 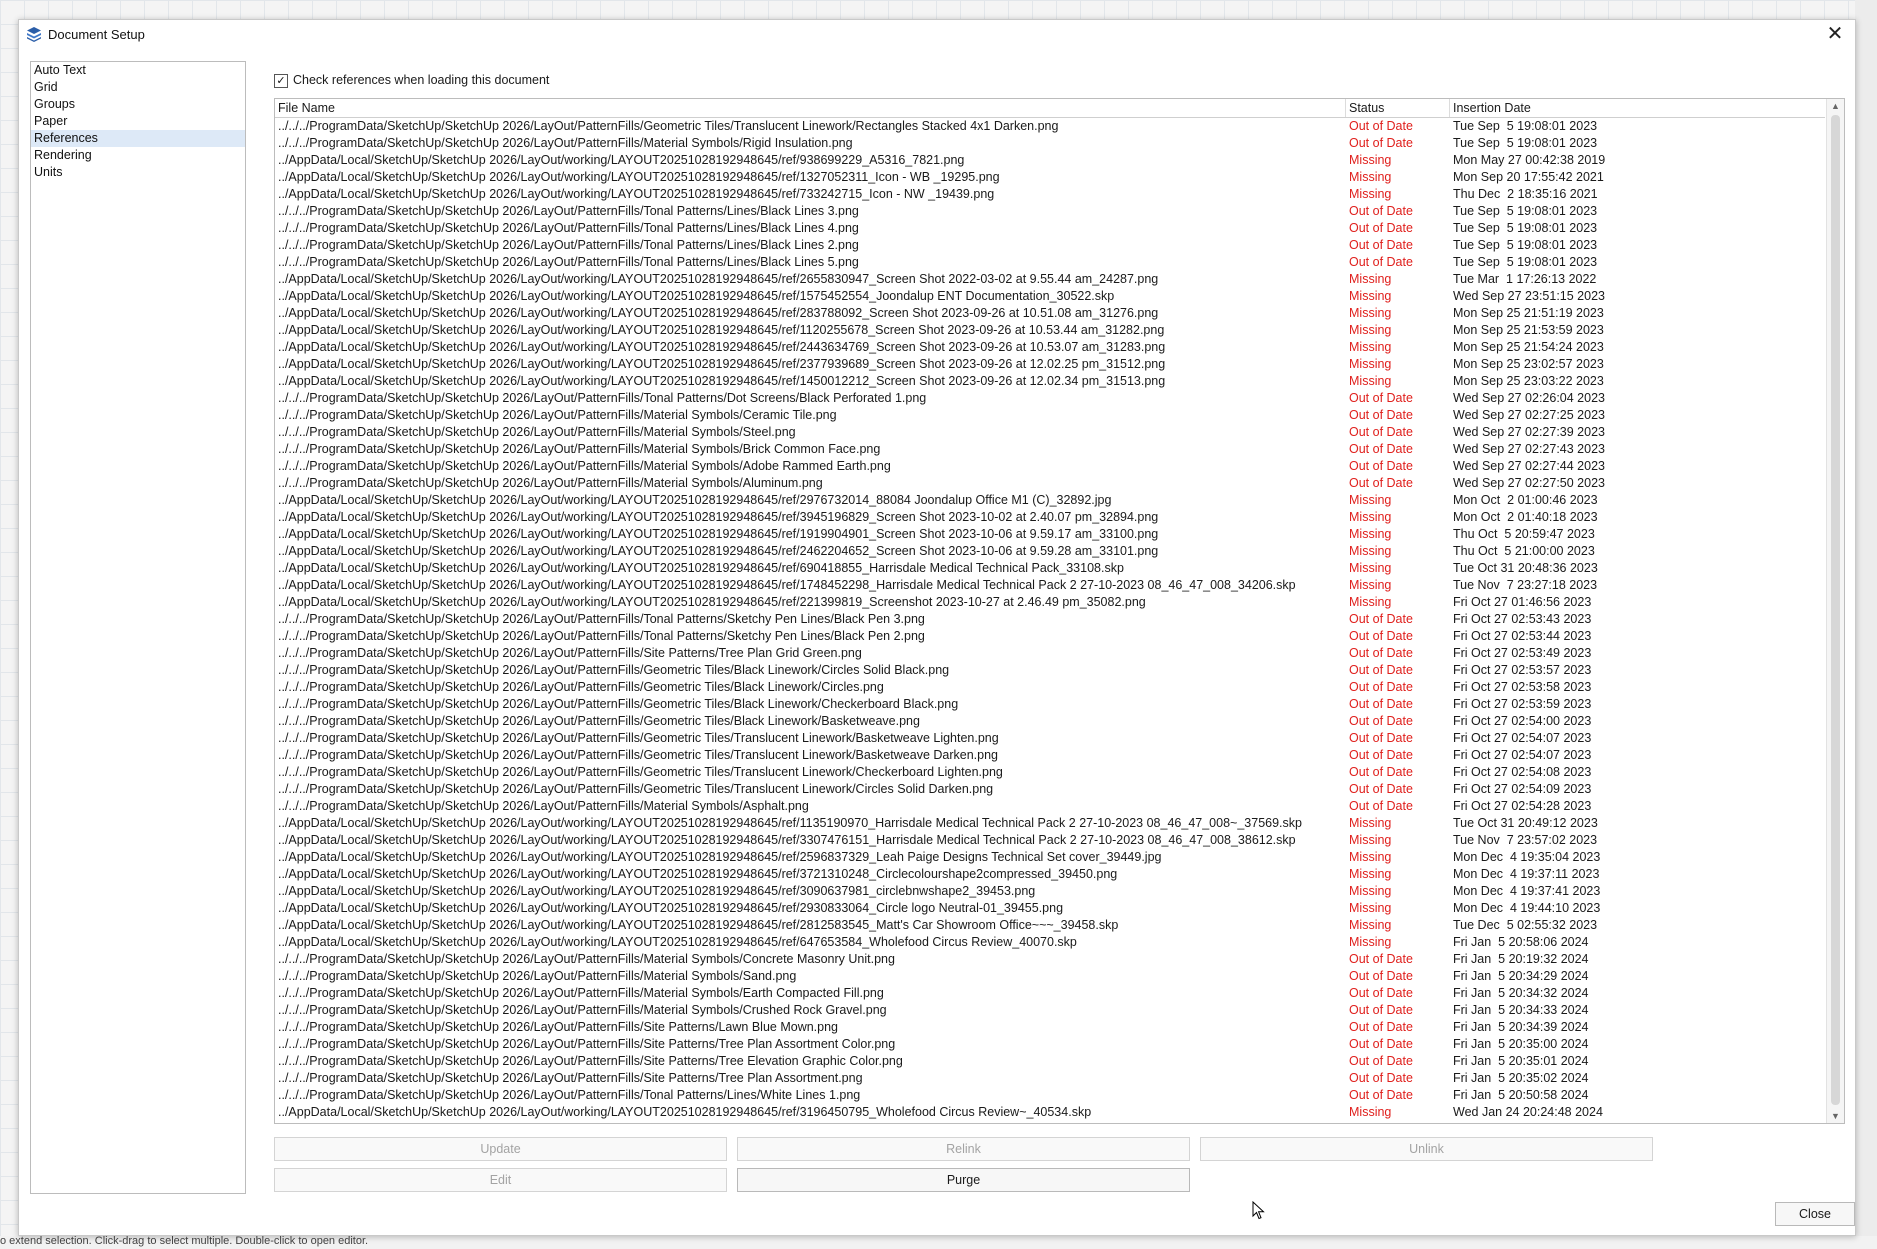 I want to click on insertion-date-cell: Tue Oct 31 20:49:12 2023, so click(x=1525, y=823).